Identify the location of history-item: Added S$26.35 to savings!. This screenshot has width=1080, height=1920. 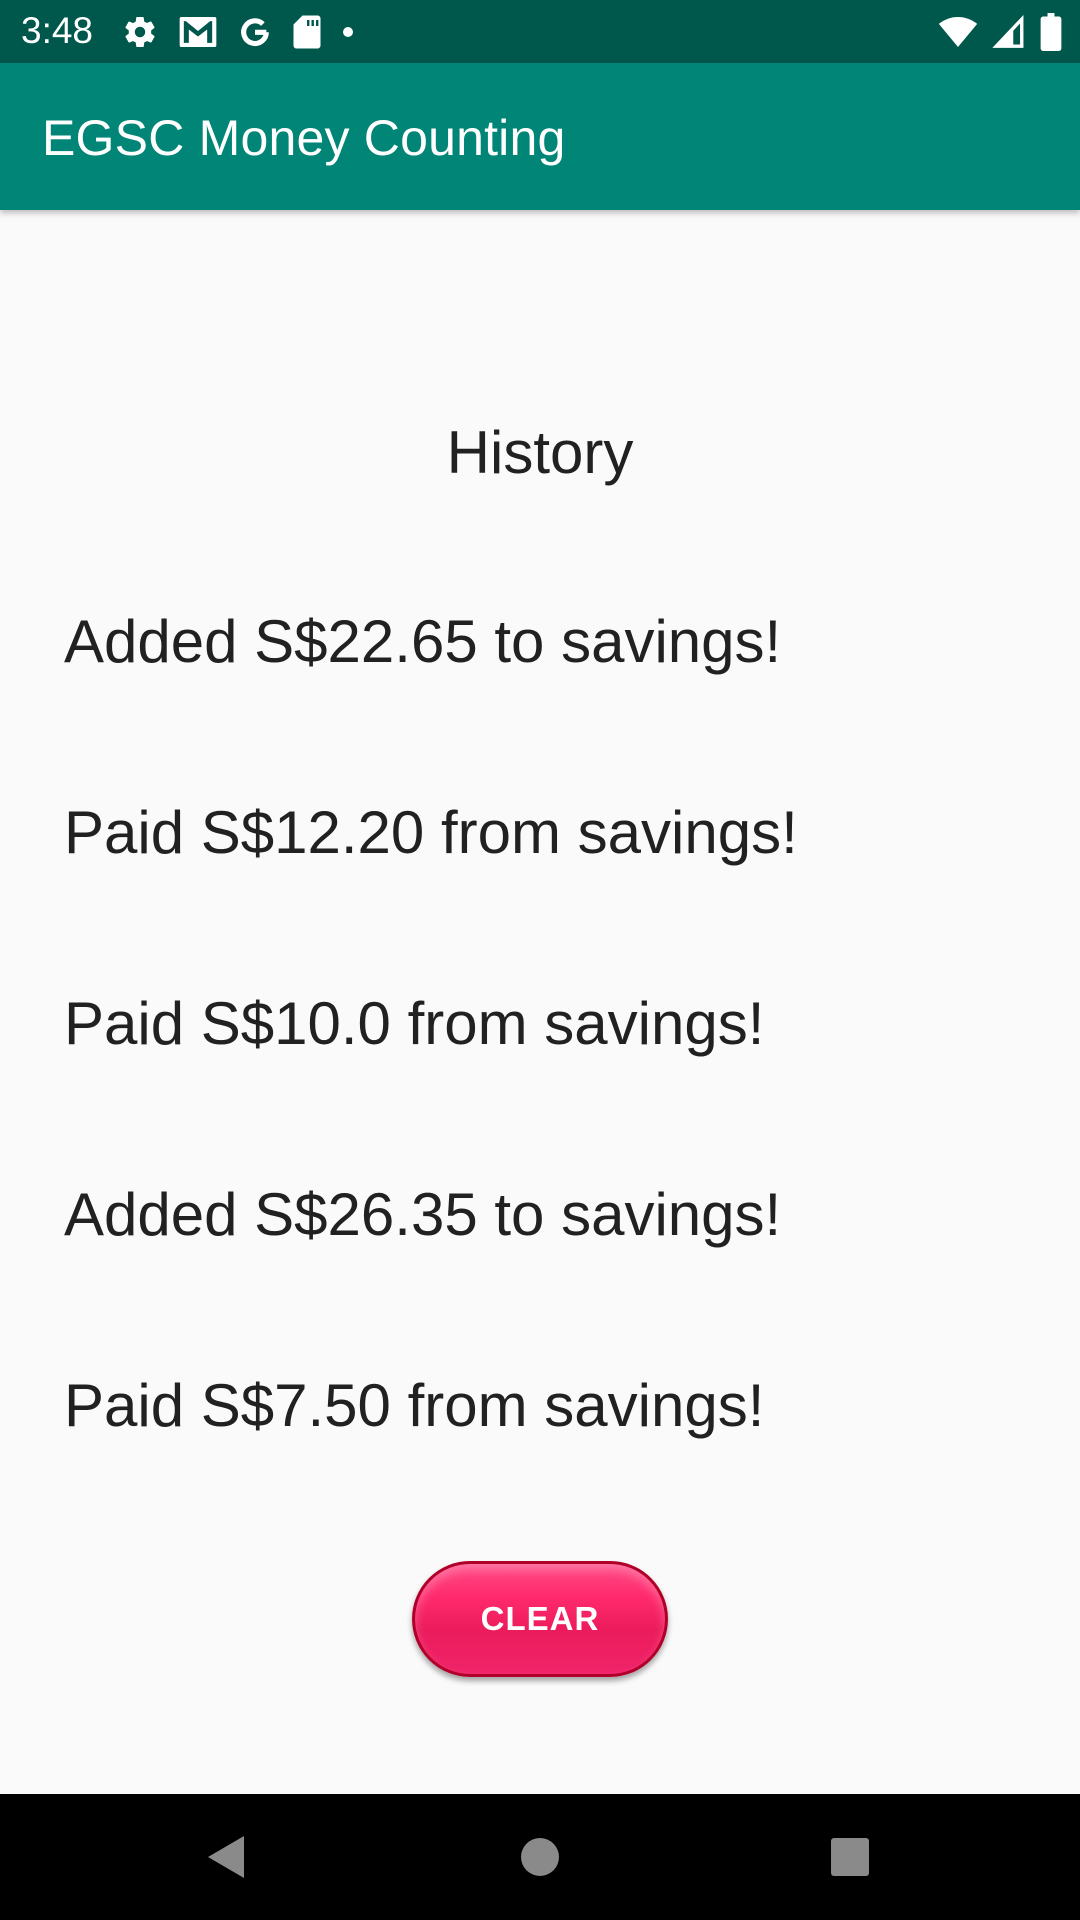
(423, 1214).